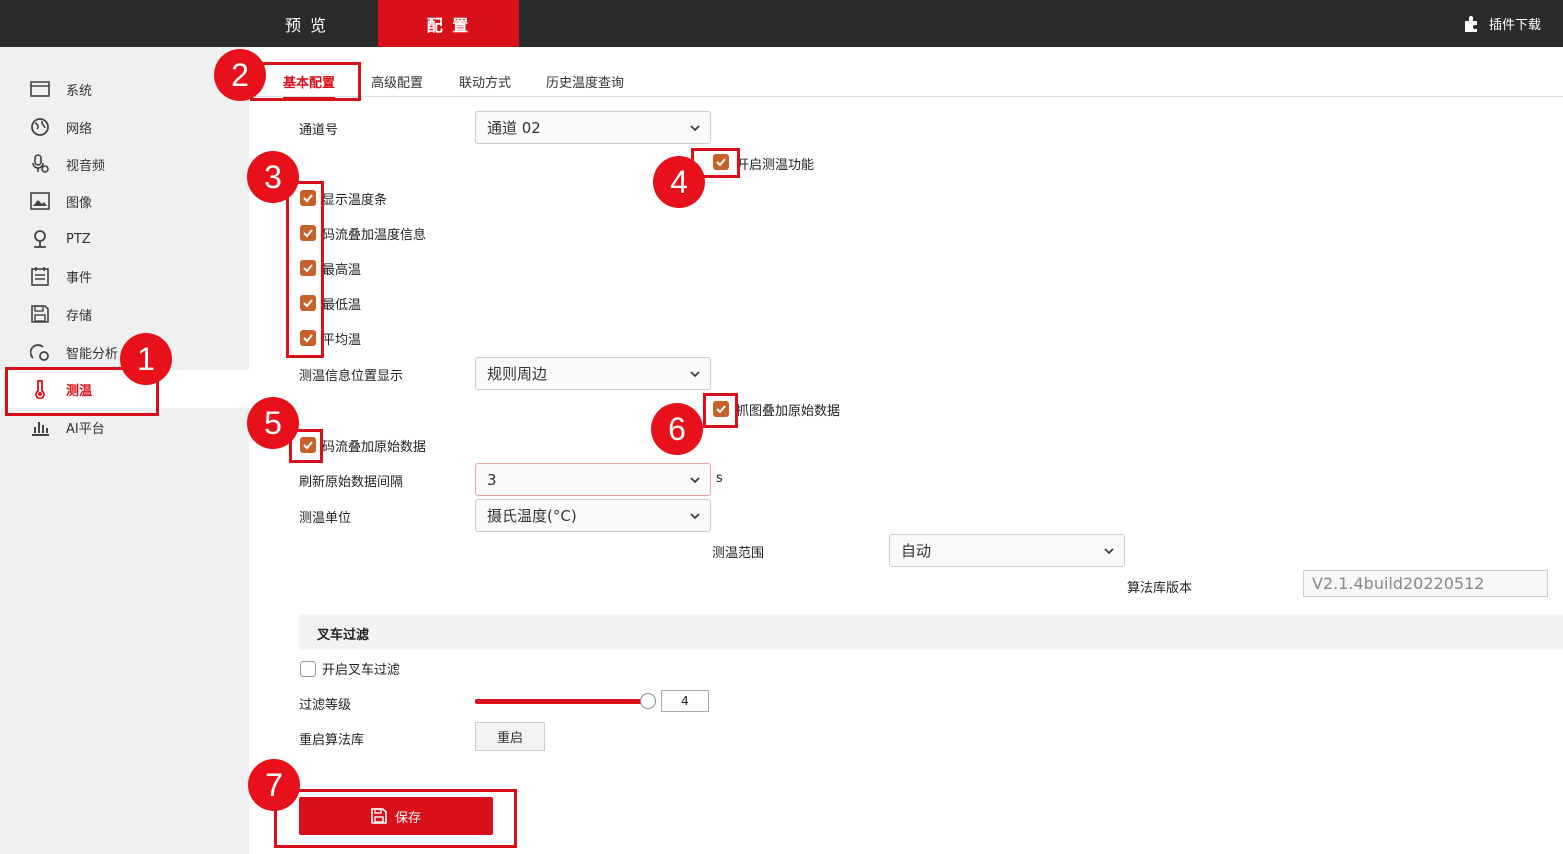  I want to click on sidebar-item-network: 网络, so click(124, 127).